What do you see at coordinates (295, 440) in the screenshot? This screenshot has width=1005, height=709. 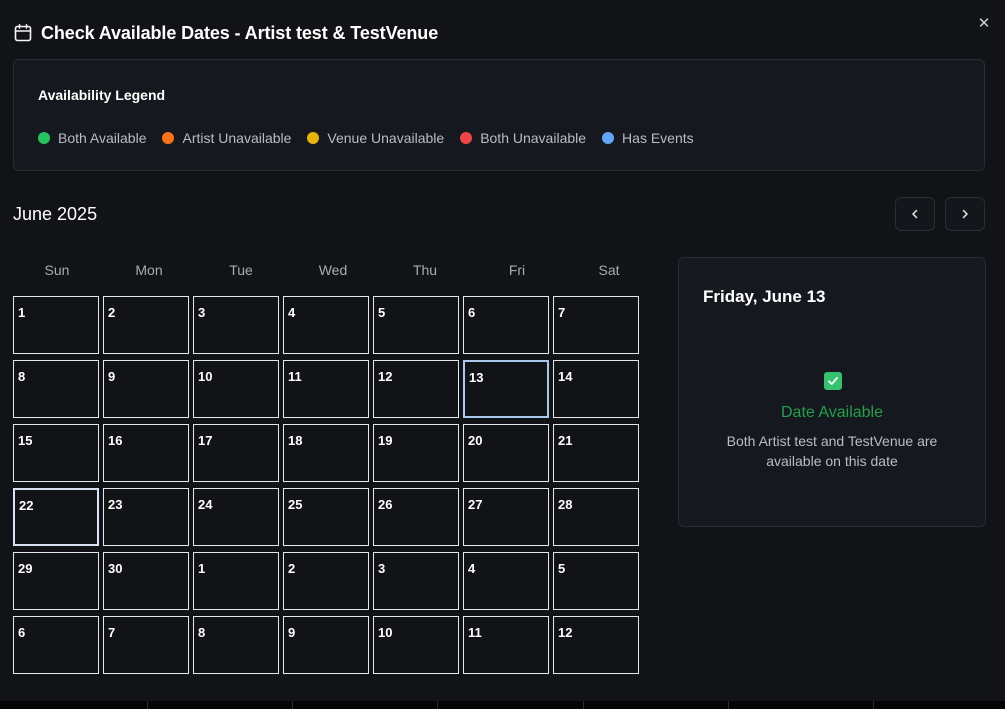 I see `day-number: 18` at bounding box center [295, 440].